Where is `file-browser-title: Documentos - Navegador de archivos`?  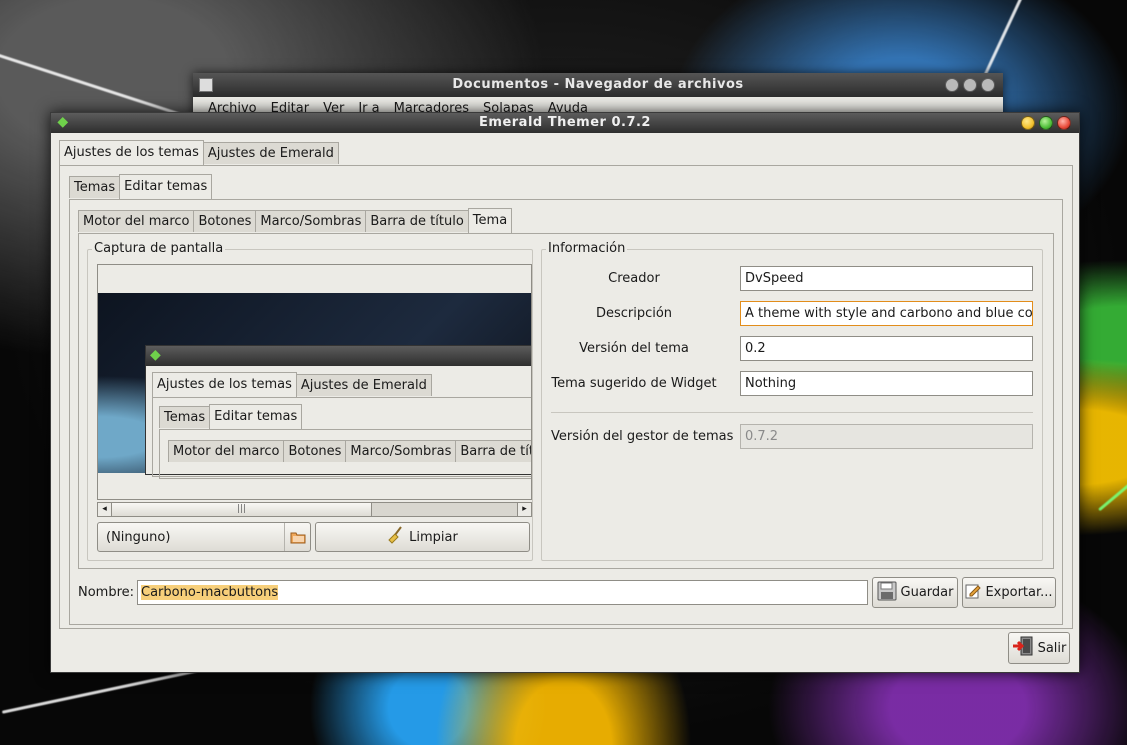
file-browser-title: Documentos - Navegador de archivos is located at coordinates (598, 84).